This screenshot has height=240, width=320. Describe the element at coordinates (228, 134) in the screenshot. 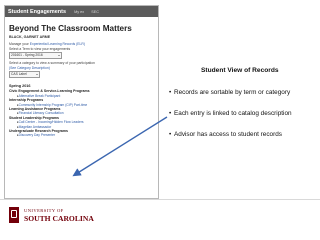

I see `bullet-text: Advisor has access to student records` at that location.